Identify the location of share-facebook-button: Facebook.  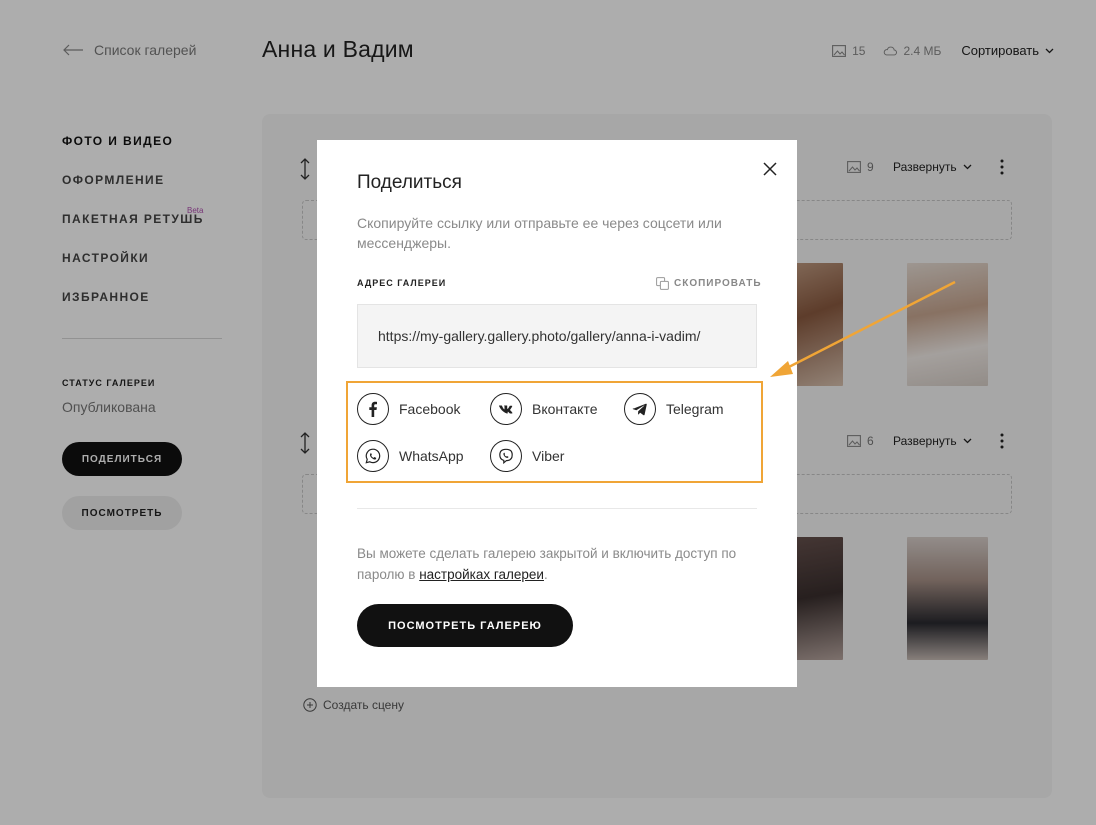
(408, 409).